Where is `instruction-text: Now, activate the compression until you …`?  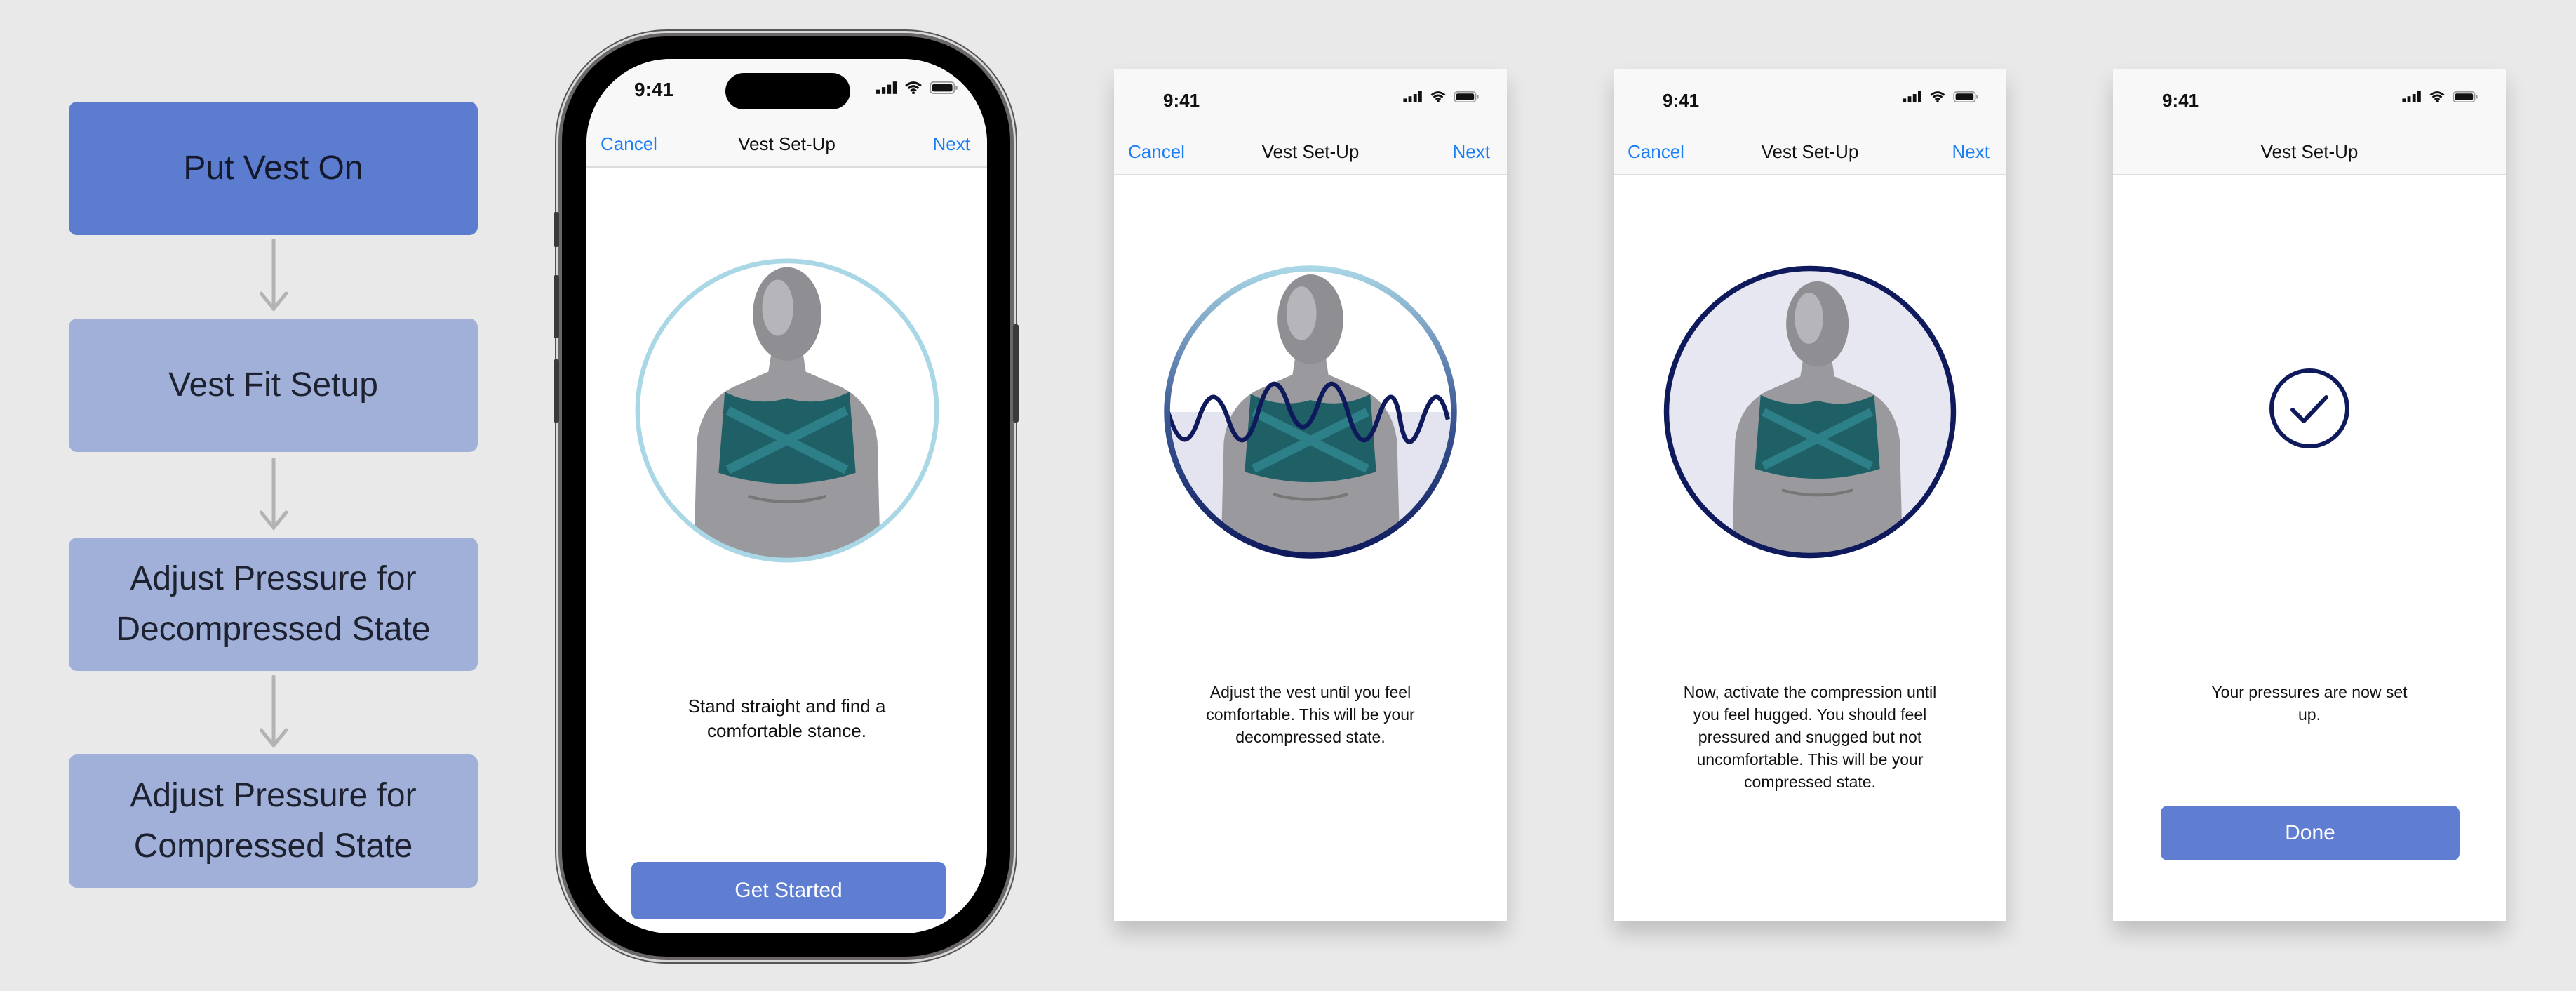
instruction-text: Now, activate the compression until you … is located at coordinates (1810, 737).